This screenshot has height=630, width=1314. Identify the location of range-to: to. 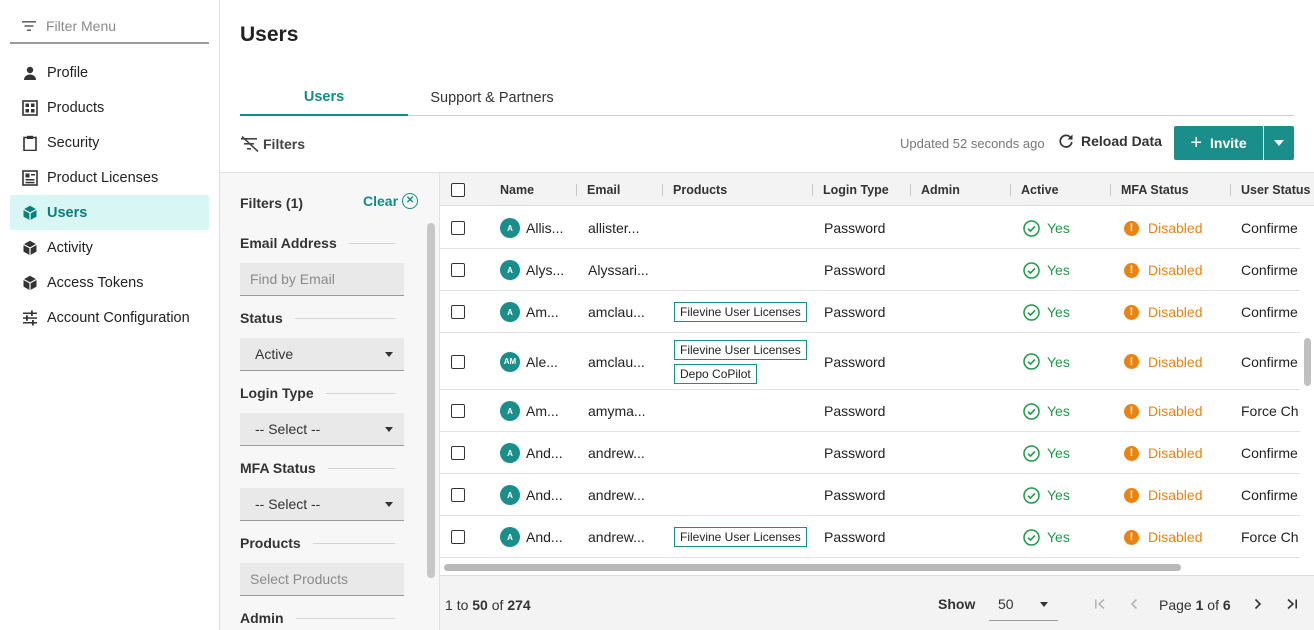
(462, 605).